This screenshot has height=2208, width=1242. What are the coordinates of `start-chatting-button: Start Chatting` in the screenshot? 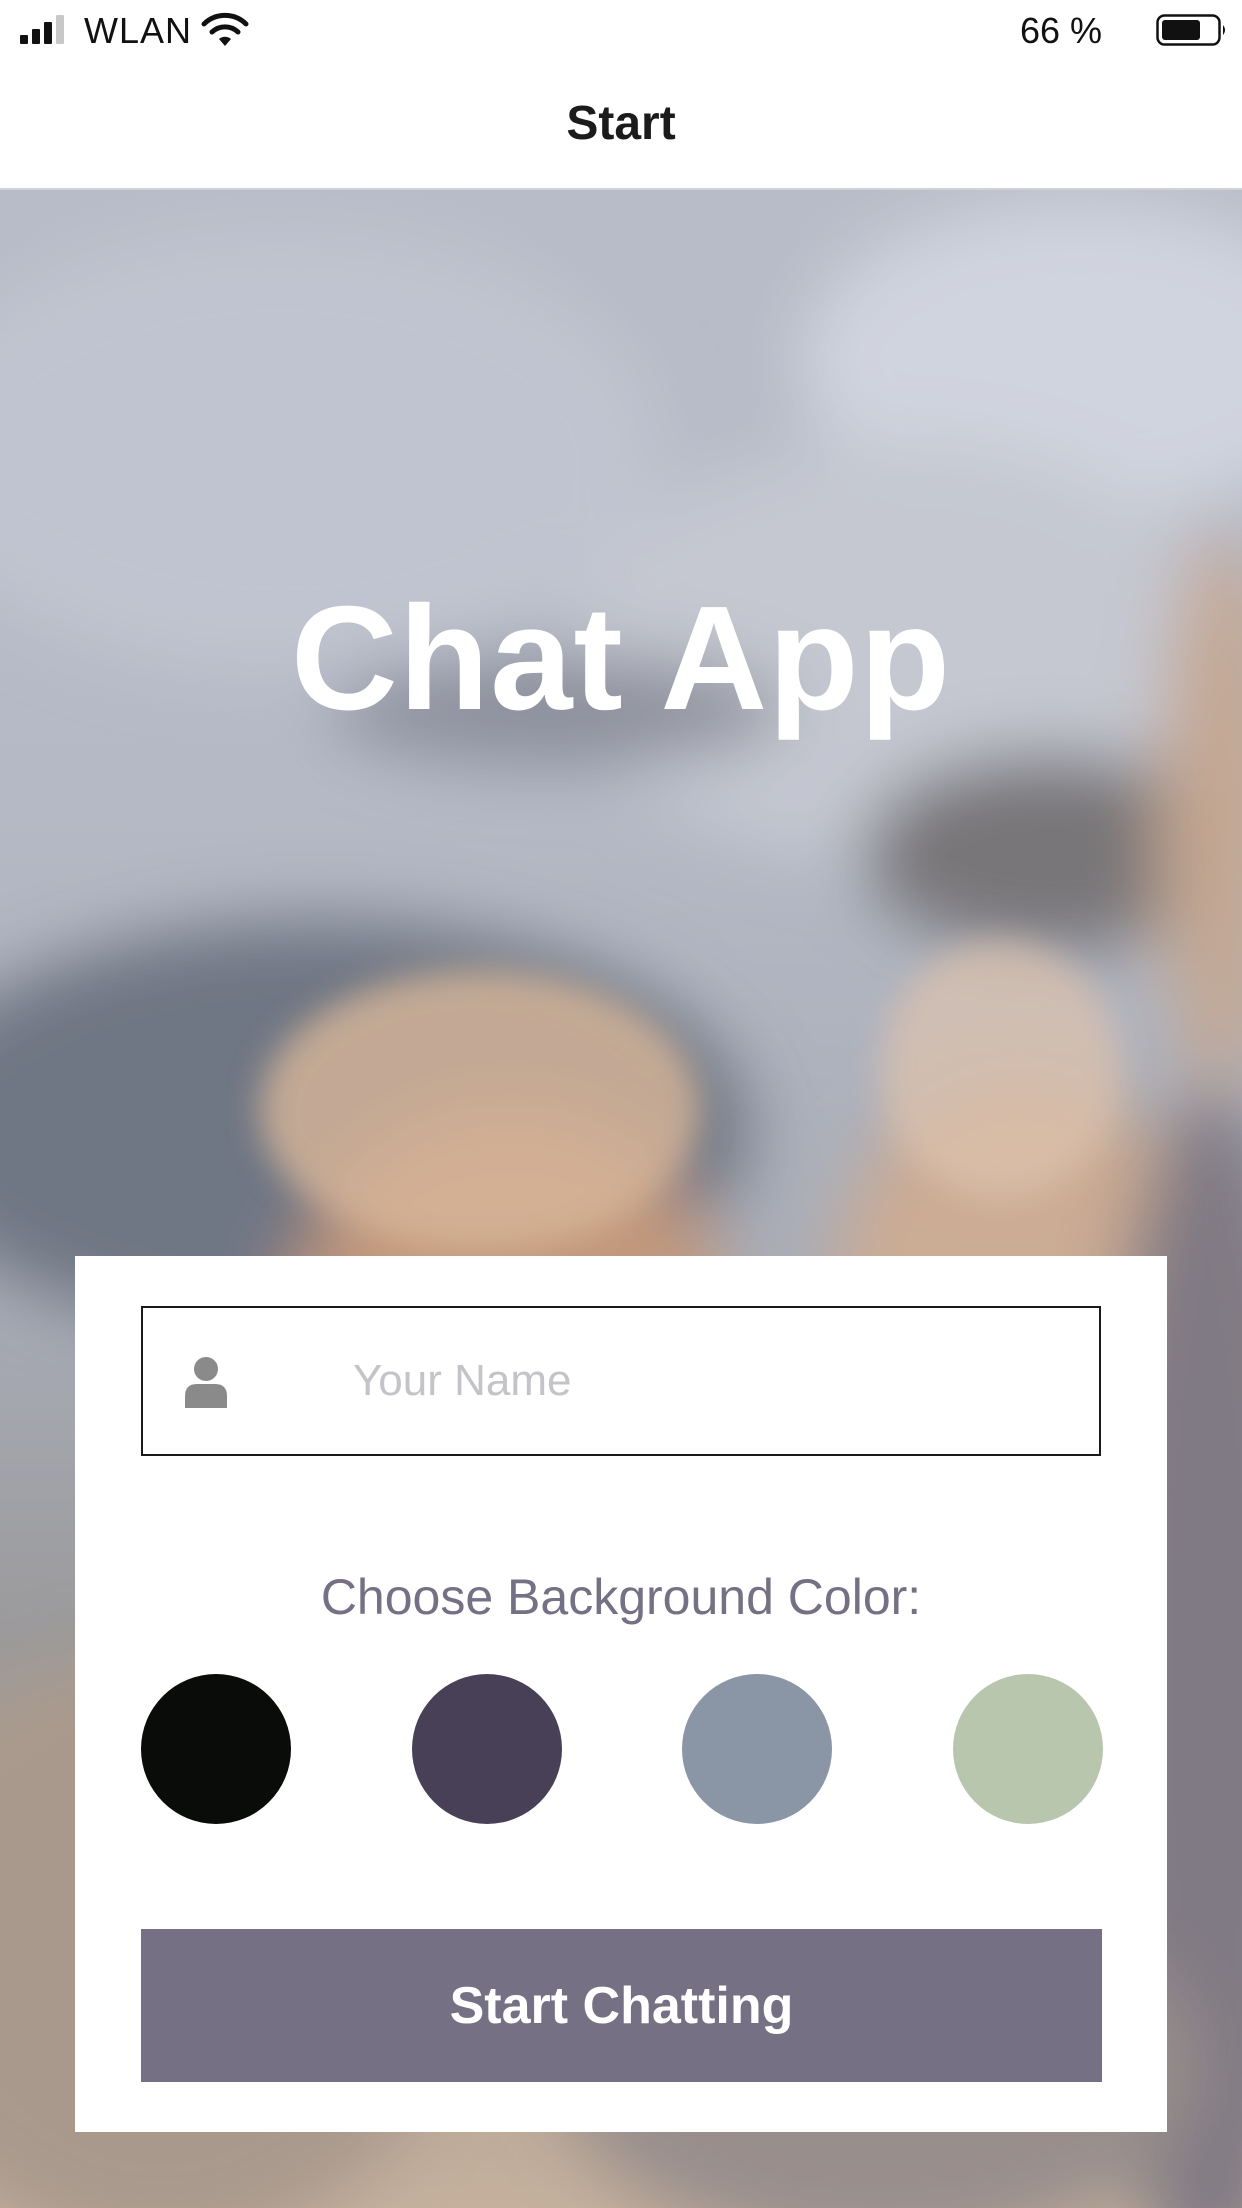 It's located at (621, 2005).